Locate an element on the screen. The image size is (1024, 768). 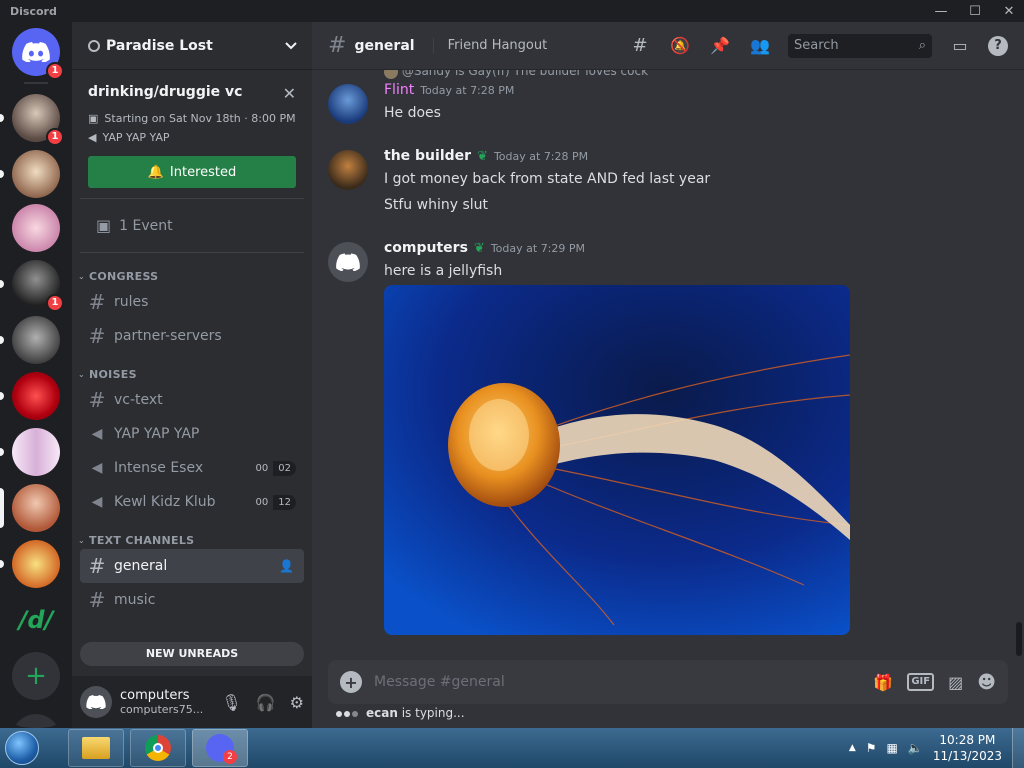
explore-servers-button is located at coordinates (36, 721).